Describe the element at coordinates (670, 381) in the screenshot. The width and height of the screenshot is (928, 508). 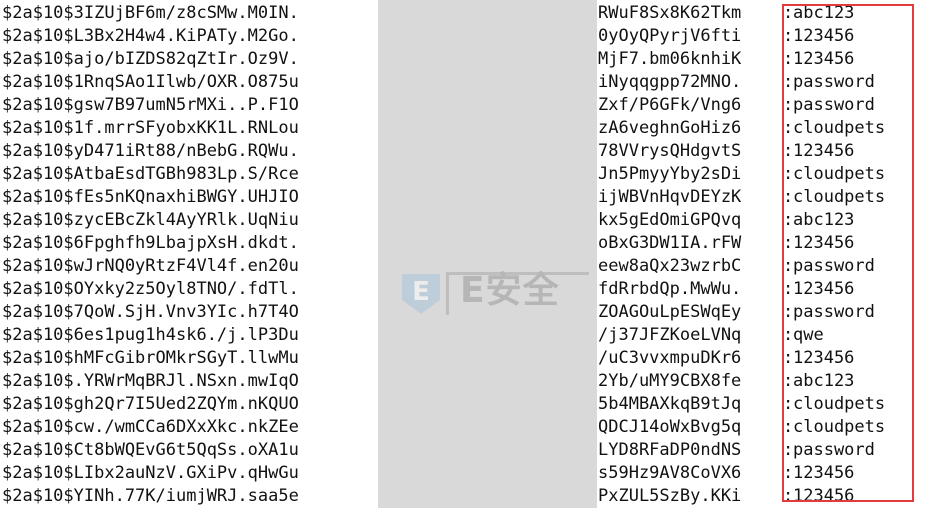
I see `hash-suffix: 2Yb/uMY9CBX8fe` at that location.